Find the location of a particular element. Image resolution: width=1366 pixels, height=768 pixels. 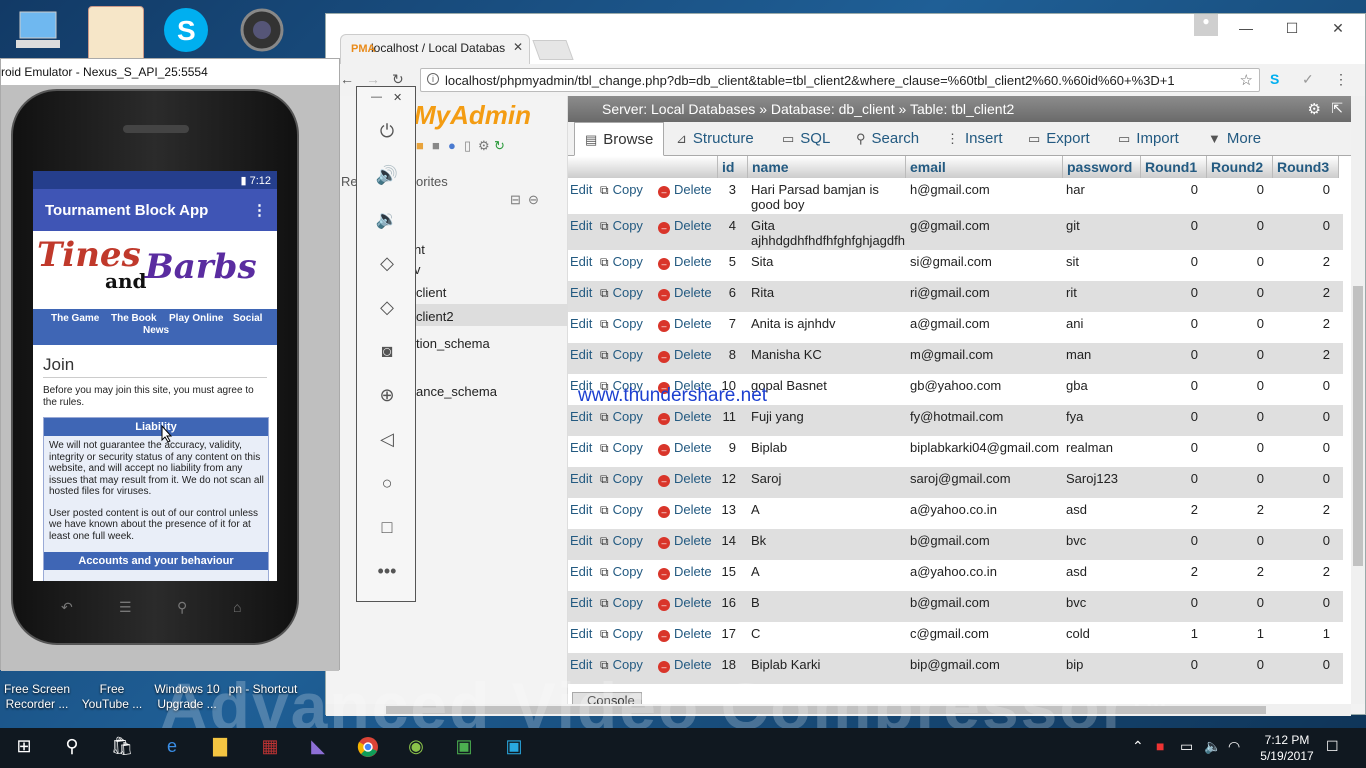

favorites-tab: orites is located at coordinates (432, 181).